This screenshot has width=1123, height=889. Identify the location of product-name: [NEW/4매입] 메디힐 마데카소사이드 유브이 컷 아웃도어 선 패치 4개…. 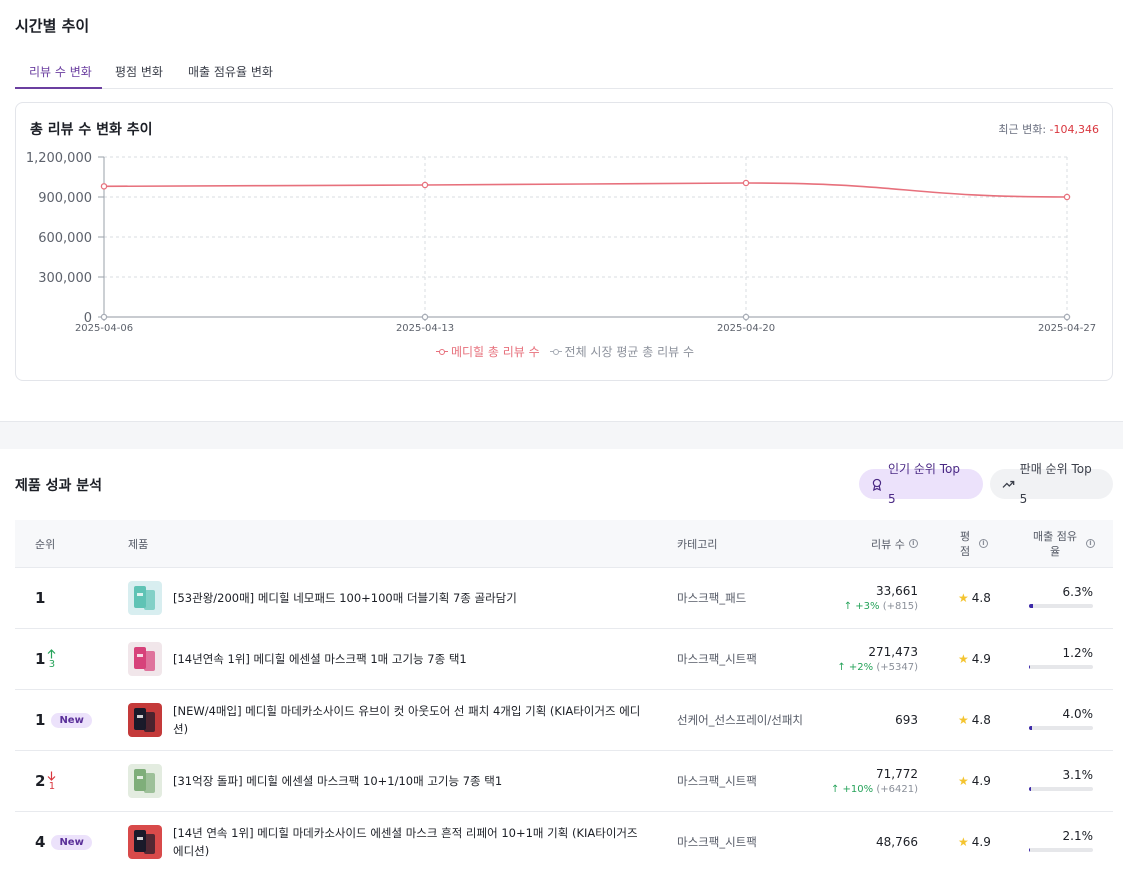
(408, 720).